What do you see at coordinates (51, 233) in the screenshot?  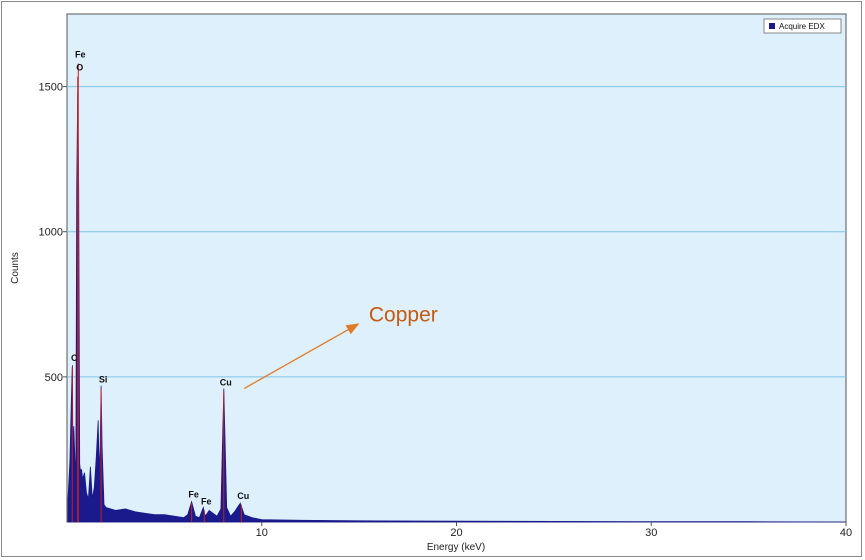 I see `y-tick-label: 1000` at bounding box center [51, 233].